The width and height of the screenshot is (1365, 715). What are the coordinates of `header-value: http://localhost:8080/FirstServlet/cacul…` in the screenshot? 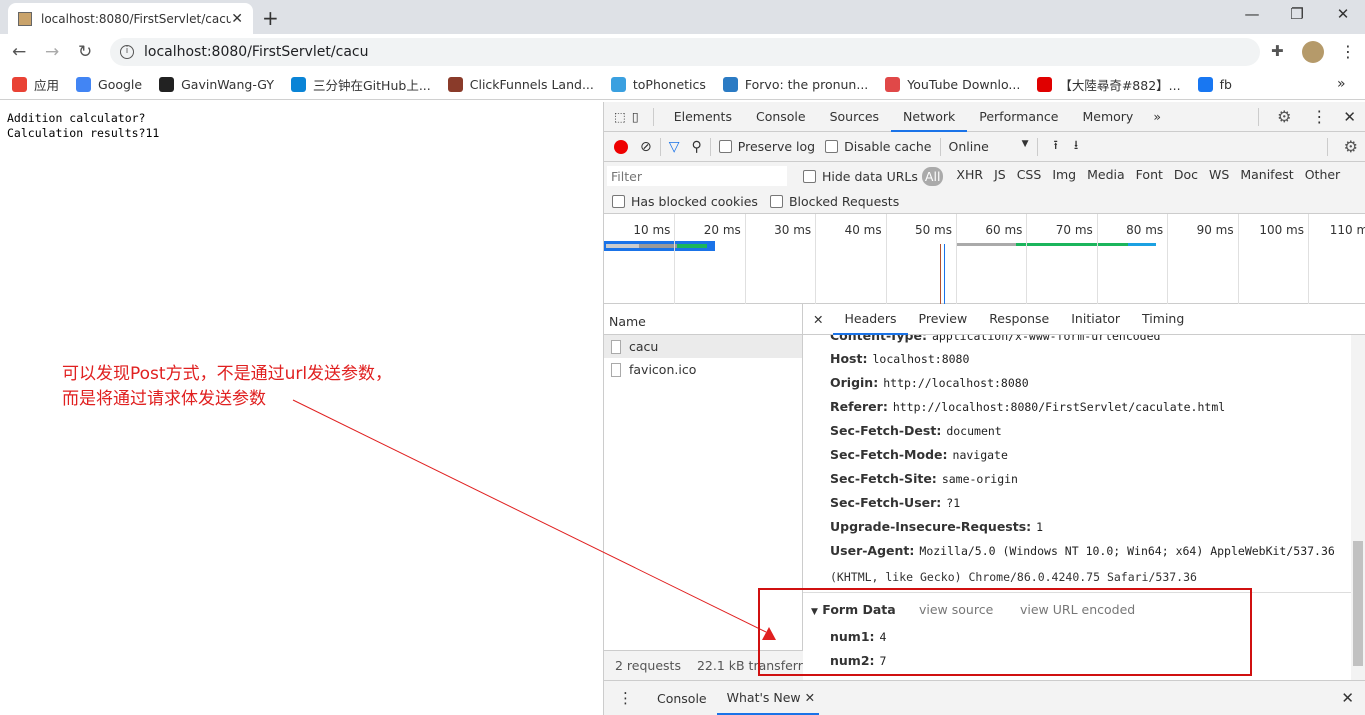 It's located at (1059, 407).